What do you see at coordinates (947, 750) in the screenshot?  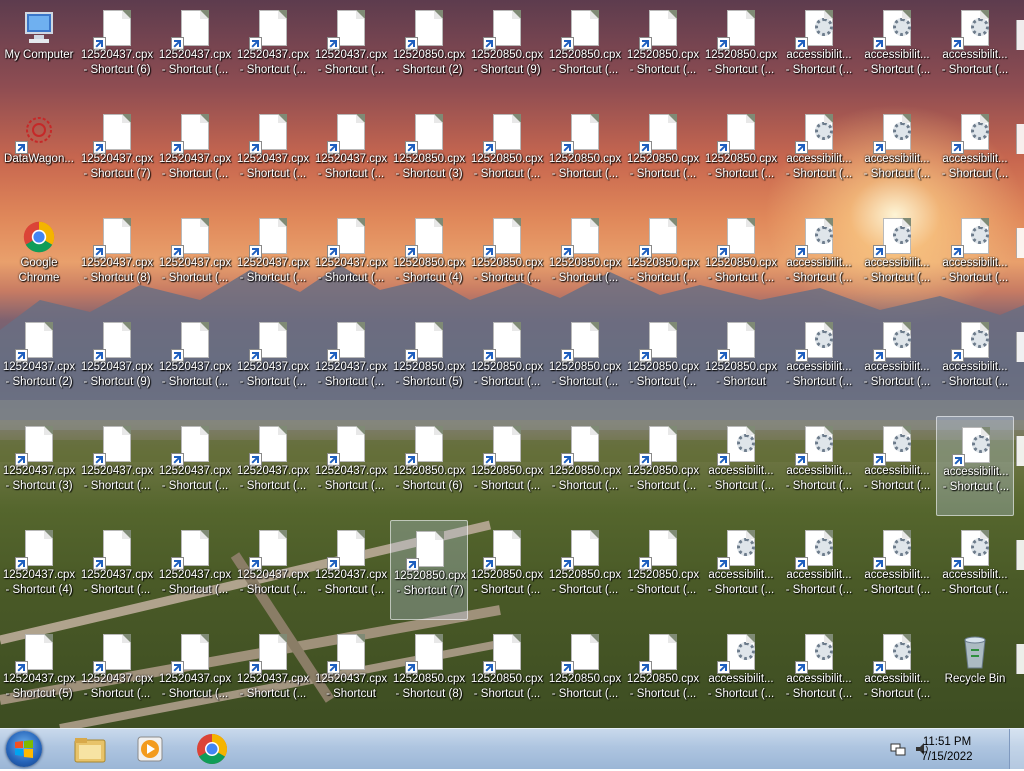 I see `system-clock: 11:51 PM 7/15/2022` at bounding box center [947, 750].